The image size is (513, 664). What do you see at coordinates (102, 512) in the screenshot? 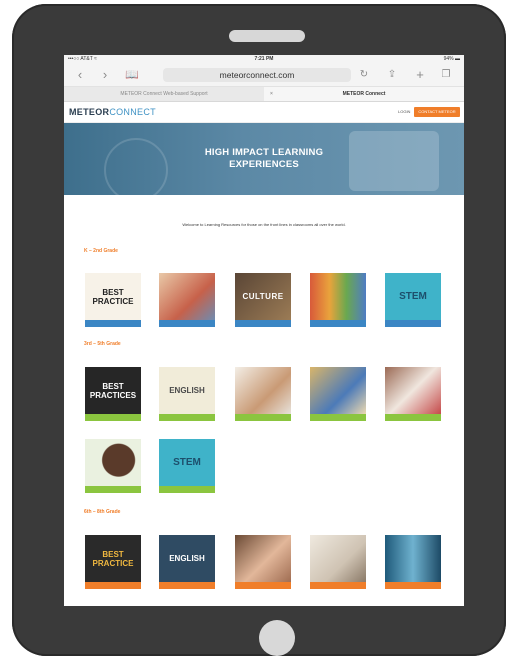
I see `grade-heading-6-8: 6th – 8th Grade` at bounding box center [102, 512].